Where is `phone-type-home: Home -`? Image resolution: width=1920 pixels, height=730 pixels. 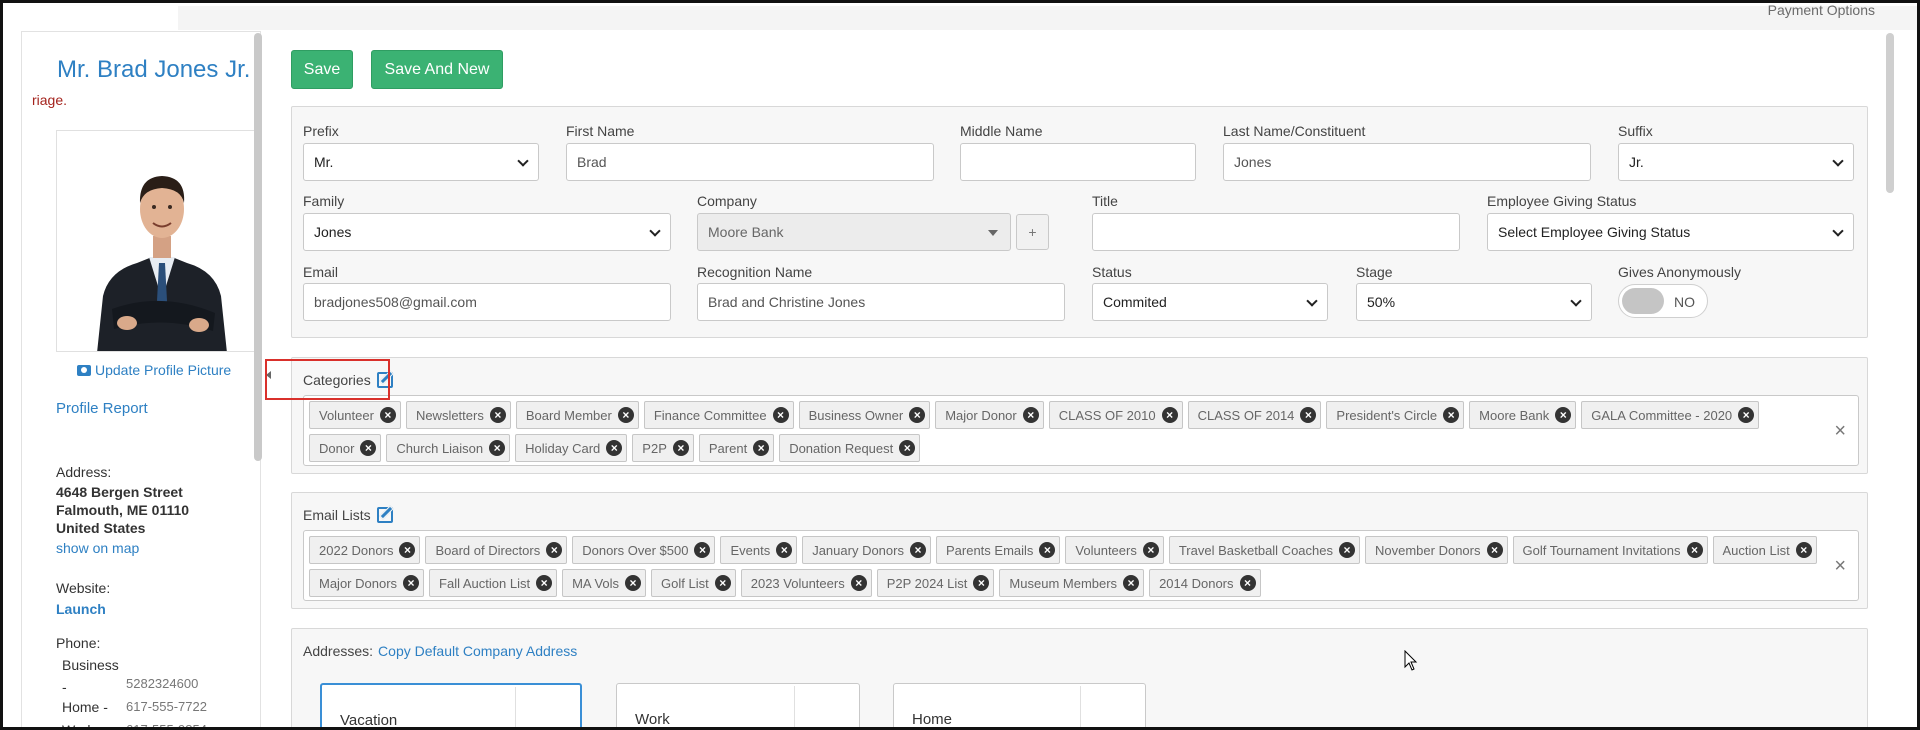
phone-type-home: Home - is located at coordinates (85, 707).